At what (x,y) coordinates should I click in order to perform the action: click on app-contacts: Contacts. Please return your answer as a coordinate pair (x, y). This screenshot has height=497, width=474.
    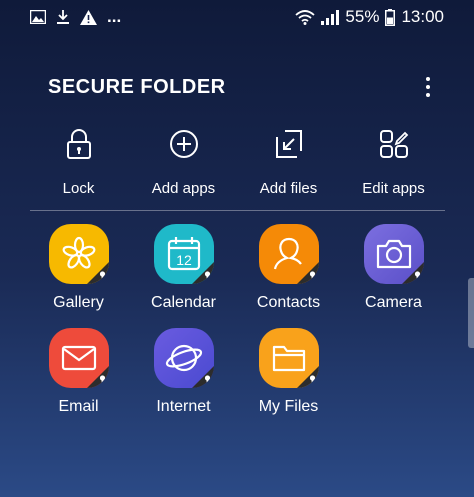
    Looking at the image, I should click on (288, 268).